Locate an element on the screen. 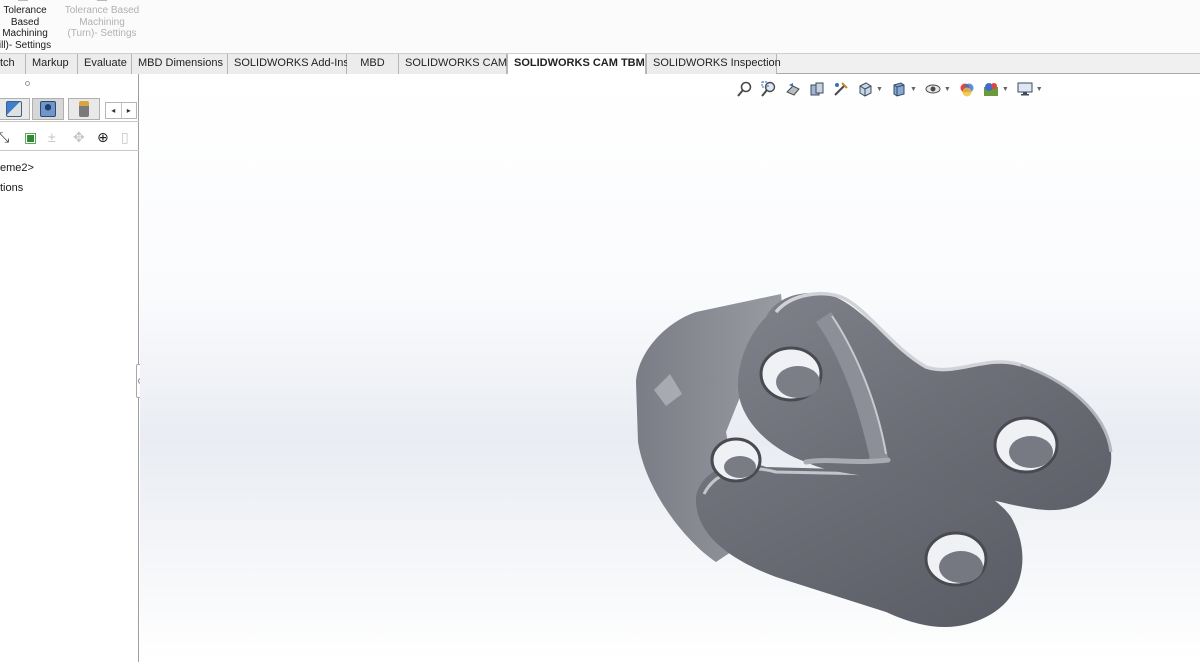 The width and height of the screenshot is (1200, 662). panel-tab-scroll: ◂ ▸ is located at coordinates (121, 110).